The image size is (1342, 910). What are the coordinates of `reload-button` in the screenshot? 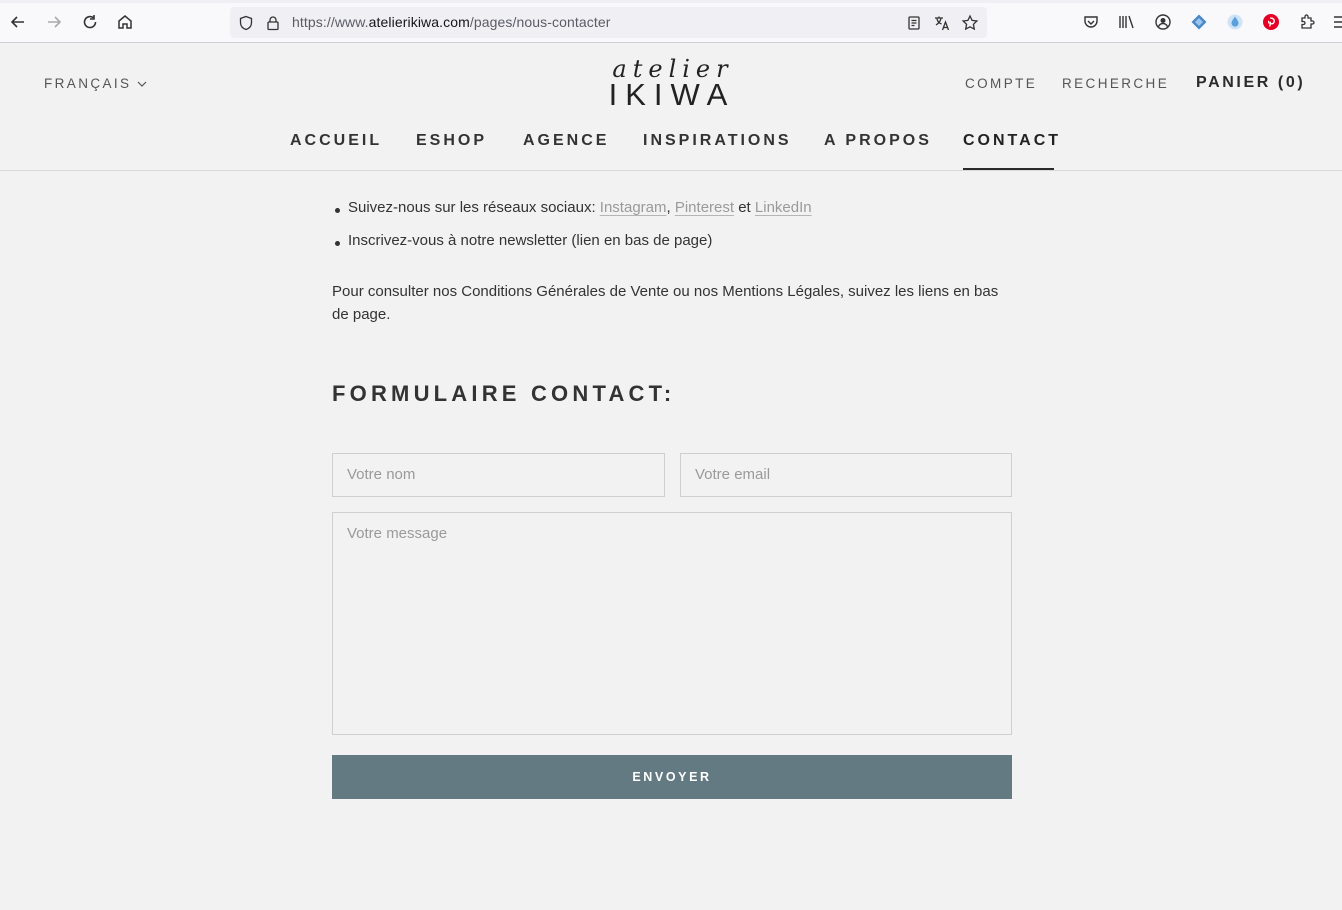 It's located at (90, 22).